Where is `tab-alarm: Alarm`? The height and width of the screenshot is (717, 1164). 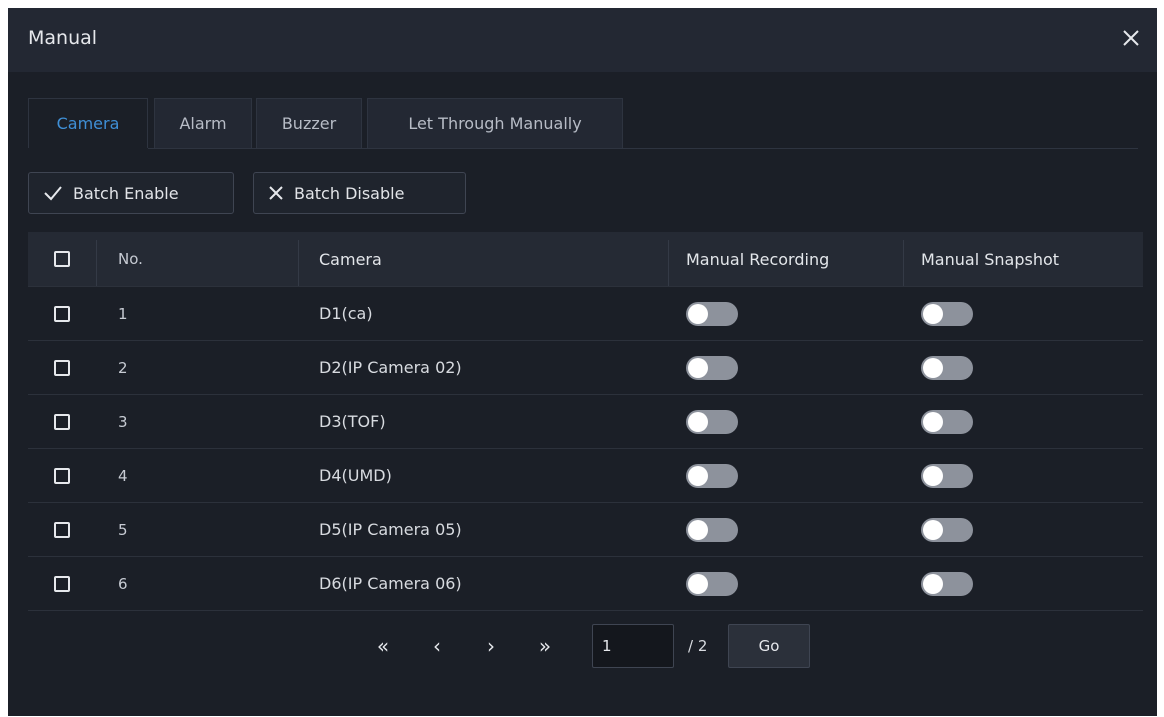 tab-alarm: Alarm is located at coordinates (203, 123).